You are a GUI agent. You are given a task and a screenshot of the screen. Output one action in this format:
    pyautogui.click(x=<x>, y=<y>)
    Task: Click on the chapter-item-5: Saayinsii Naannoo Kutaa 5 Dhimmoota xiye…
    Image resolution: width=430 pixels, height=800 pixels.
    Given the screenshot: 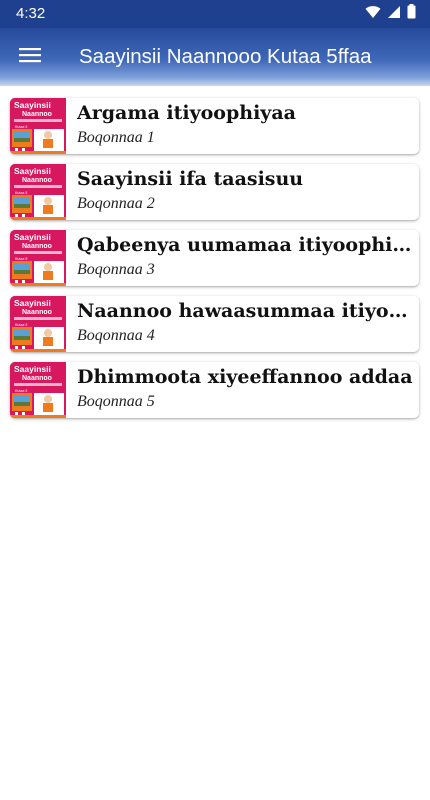 What is the action you would take?
    pyautogui.click(x=214, y=390)
    